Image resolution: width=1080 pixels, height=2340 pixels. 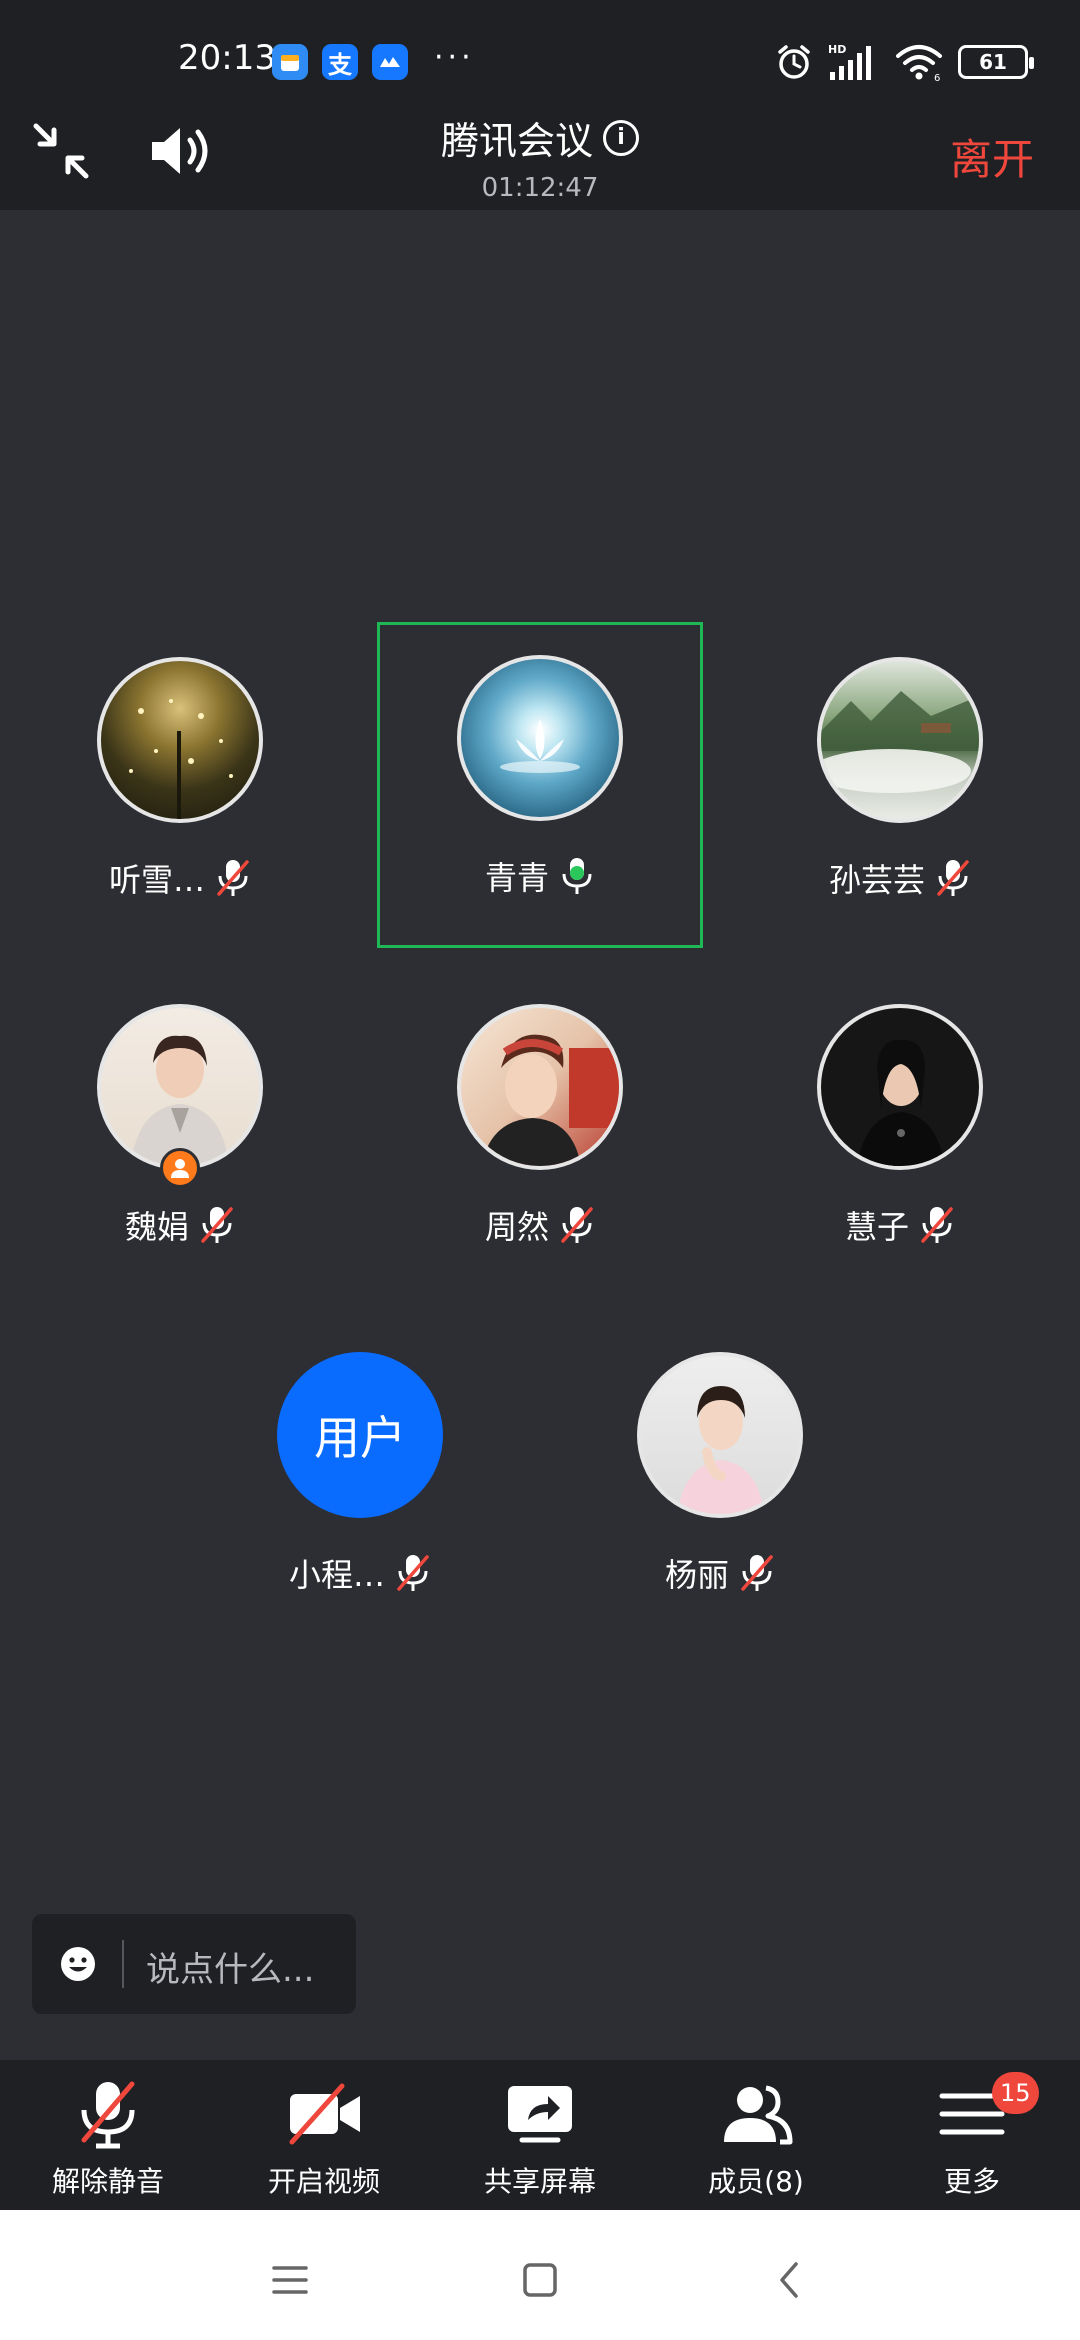 I want to click on avatar-placeholder: 用户, so click(x=360, y=1435).